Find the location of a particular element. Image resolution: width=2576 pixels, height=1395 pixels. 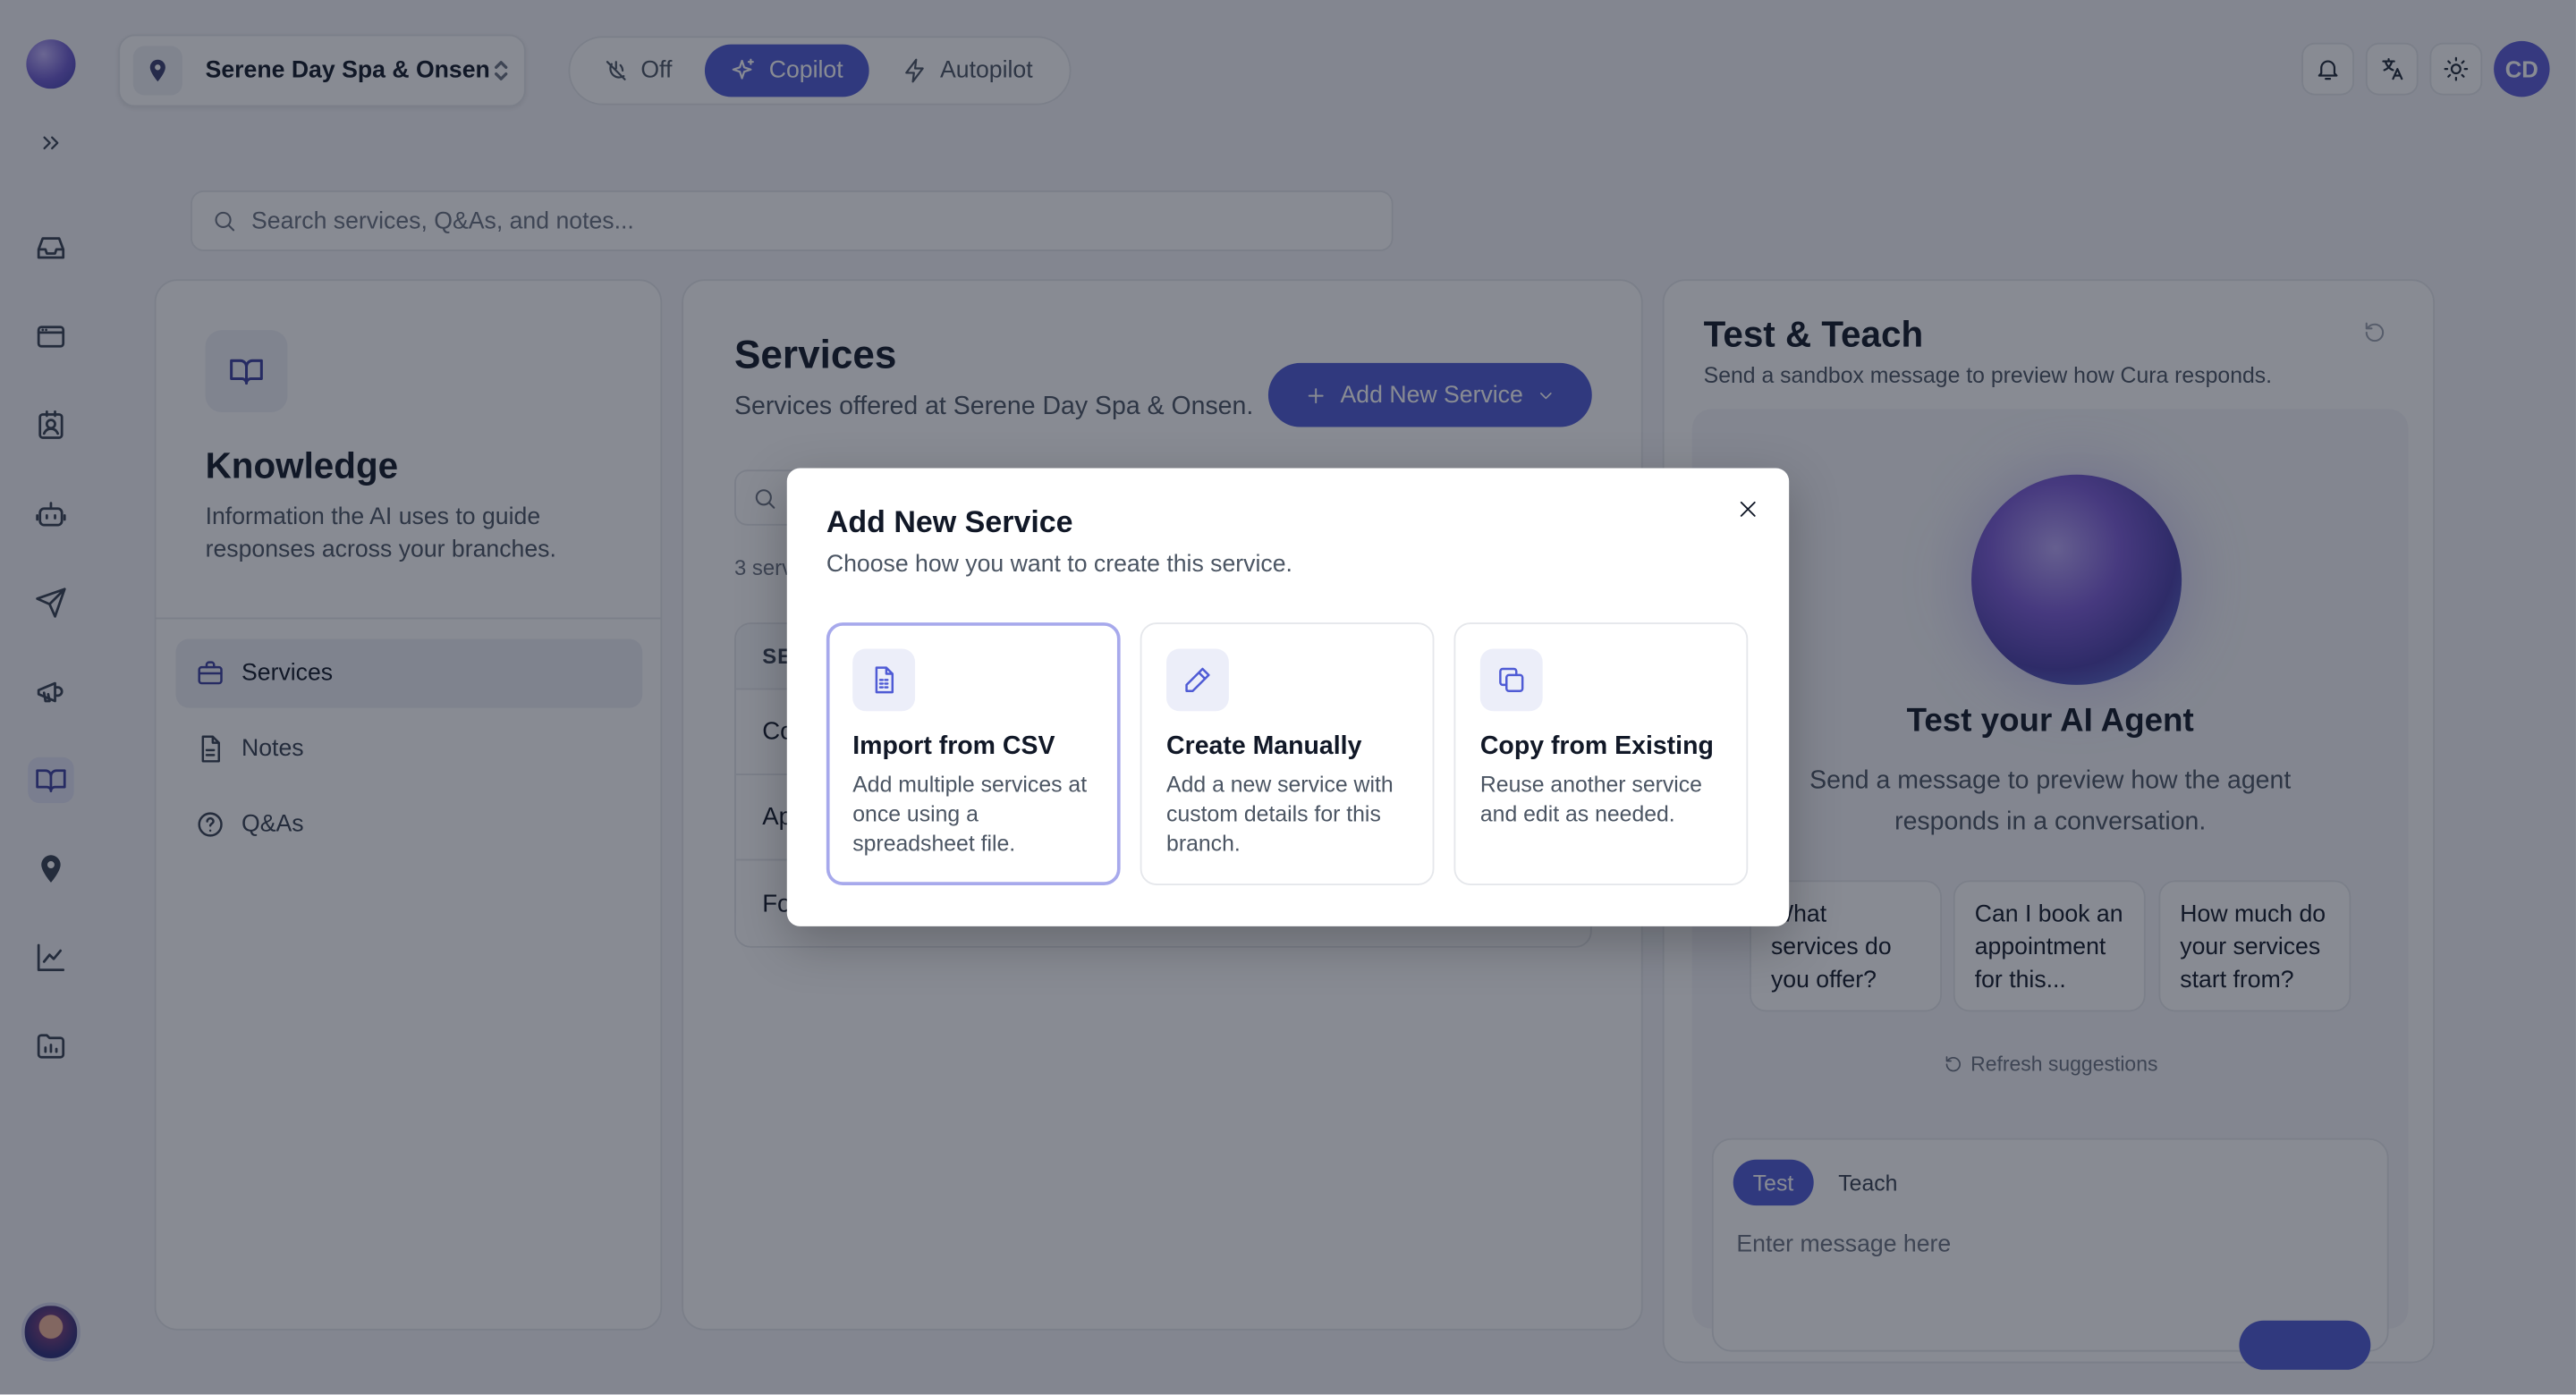

close-icon is located at coordinates (1748, 509).